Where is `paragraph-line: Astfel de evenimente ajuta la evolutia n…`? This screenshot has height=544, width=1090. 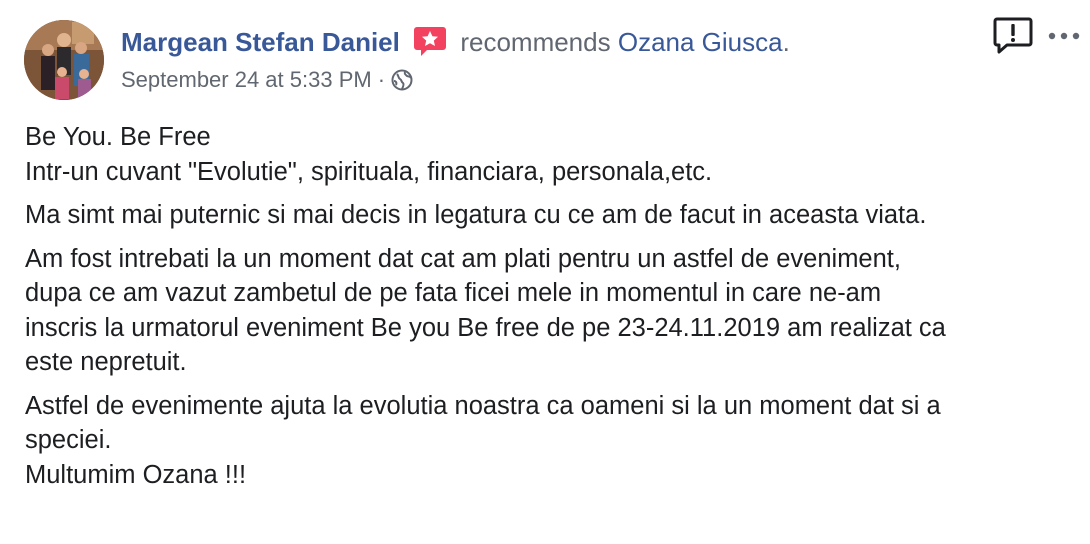 paragraph-line: Astfel de evenimente ajuta la evolutia n… is located at coordinates (483, 405).